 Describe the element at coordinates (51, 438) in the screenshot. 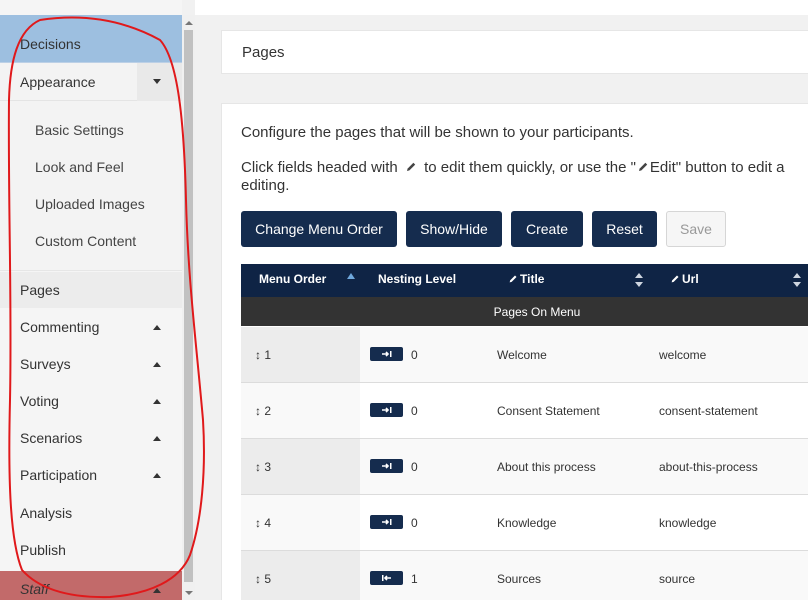

I see `sidebar-item-scenarios: Scenarios` at that location.